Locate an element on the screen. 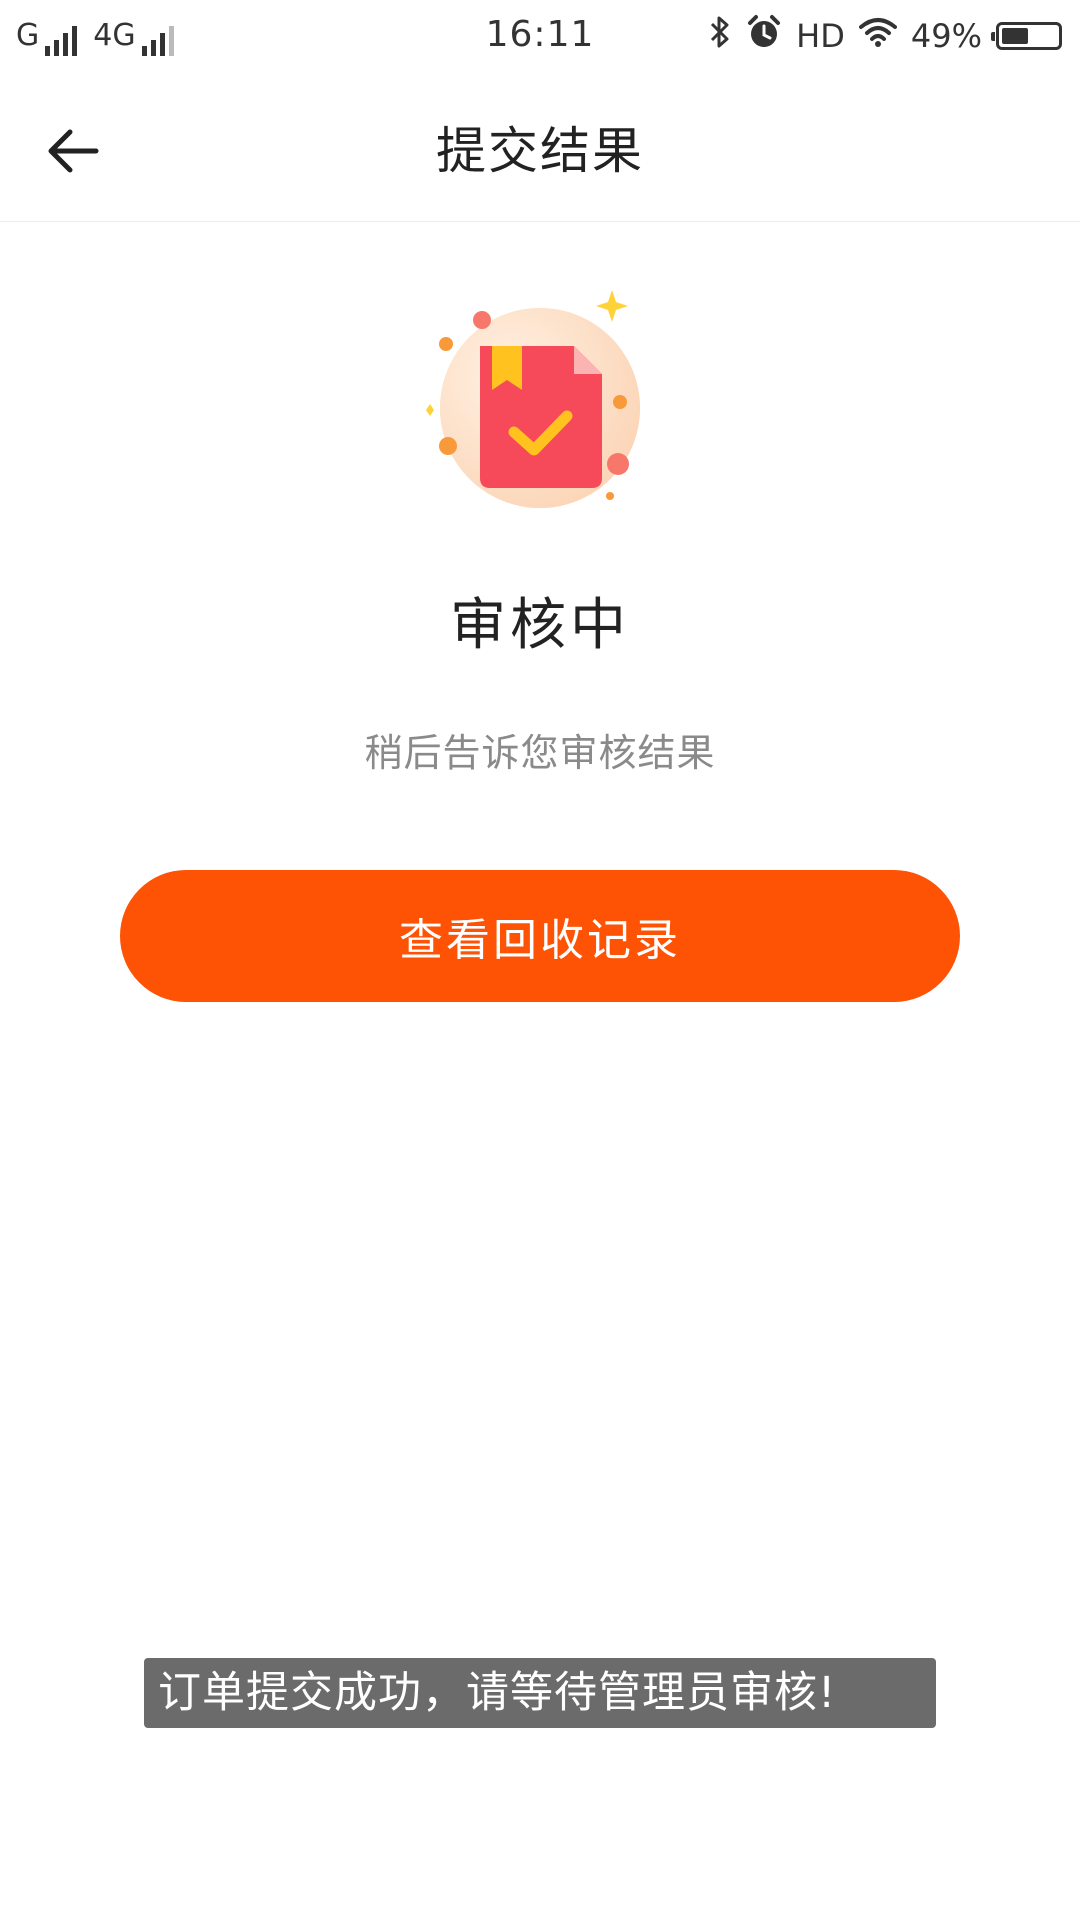 This screenshot has width=1080, height=1920. hd-label: HD is located at coordinates (820, 36).